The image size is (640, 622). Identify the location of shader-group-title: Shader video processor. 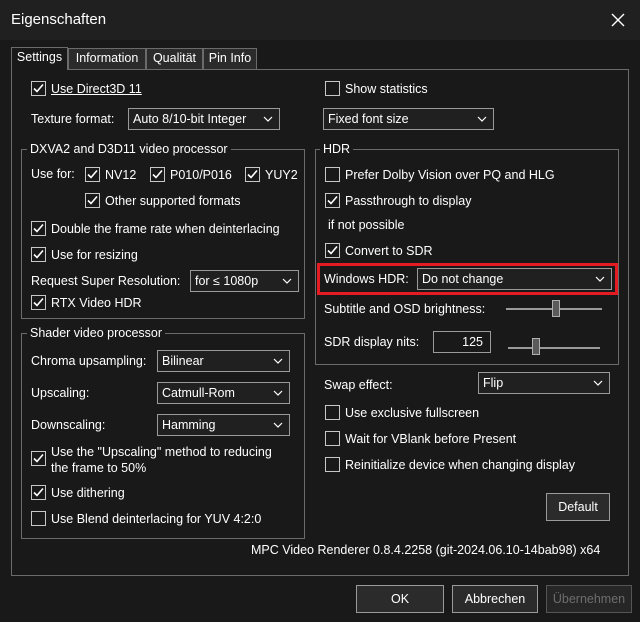
(96, 333).